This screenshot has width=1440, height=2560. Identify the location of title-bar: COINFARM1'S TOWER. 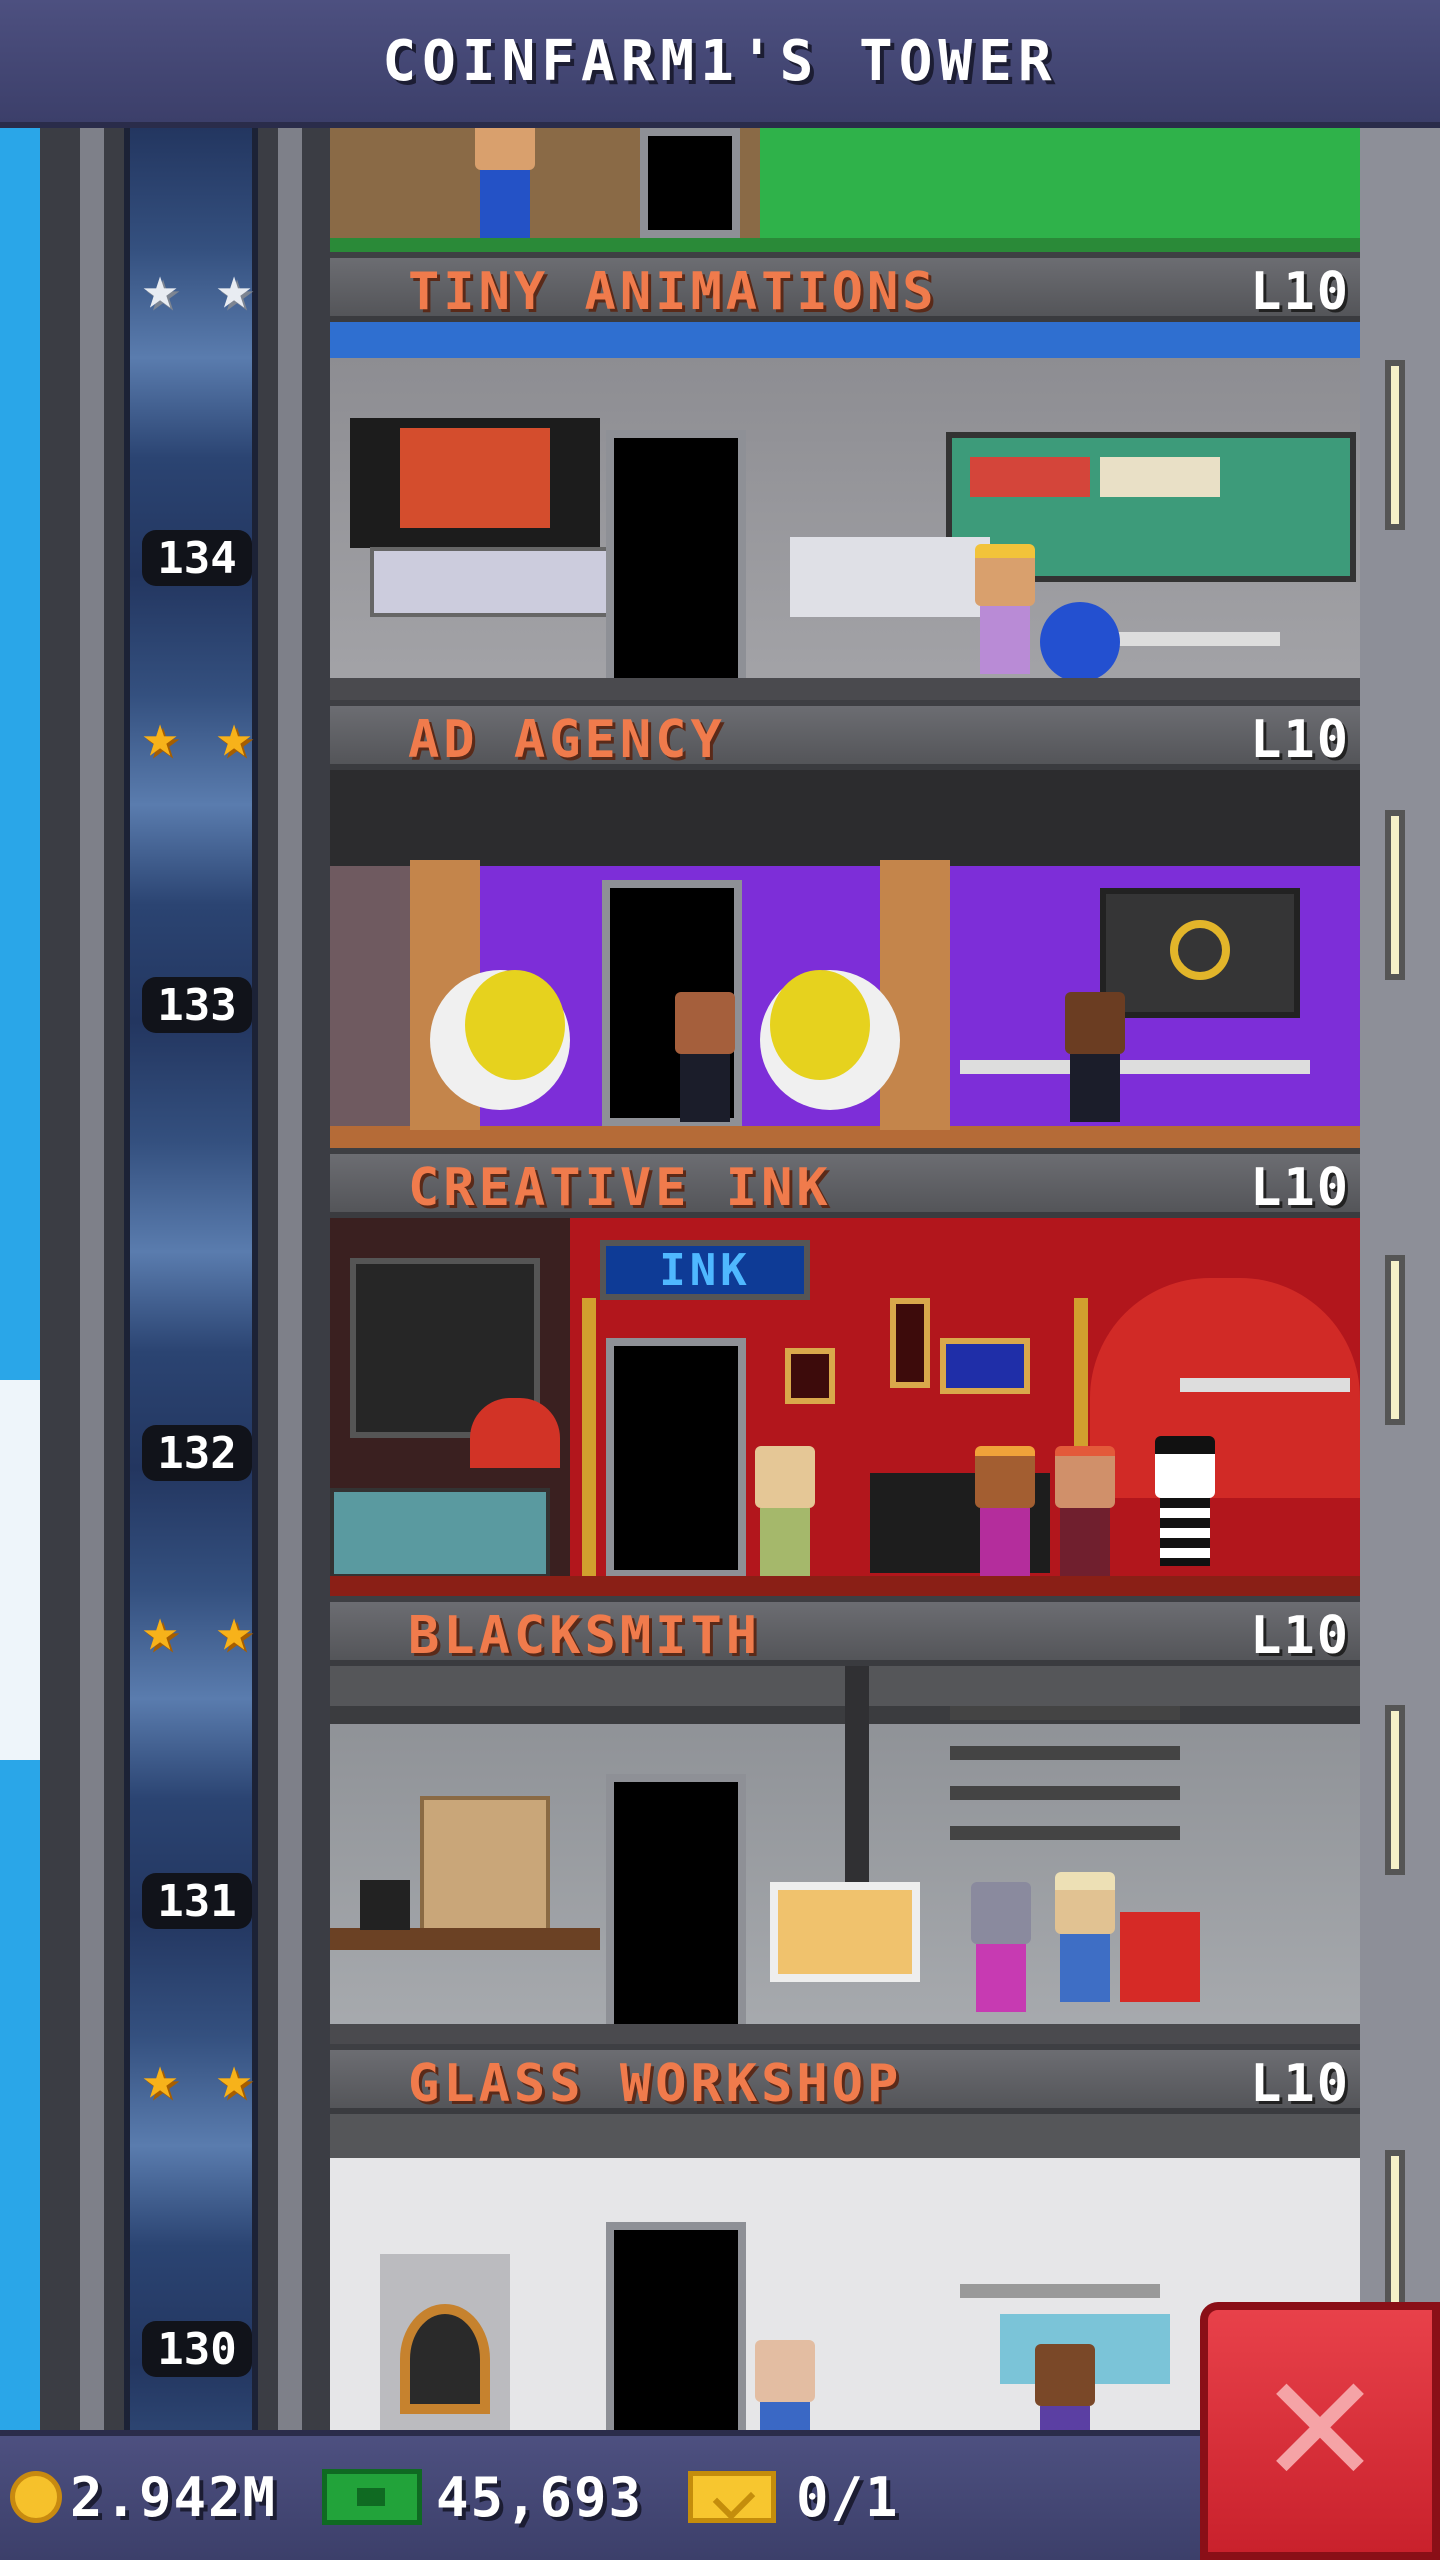
(720, 64).